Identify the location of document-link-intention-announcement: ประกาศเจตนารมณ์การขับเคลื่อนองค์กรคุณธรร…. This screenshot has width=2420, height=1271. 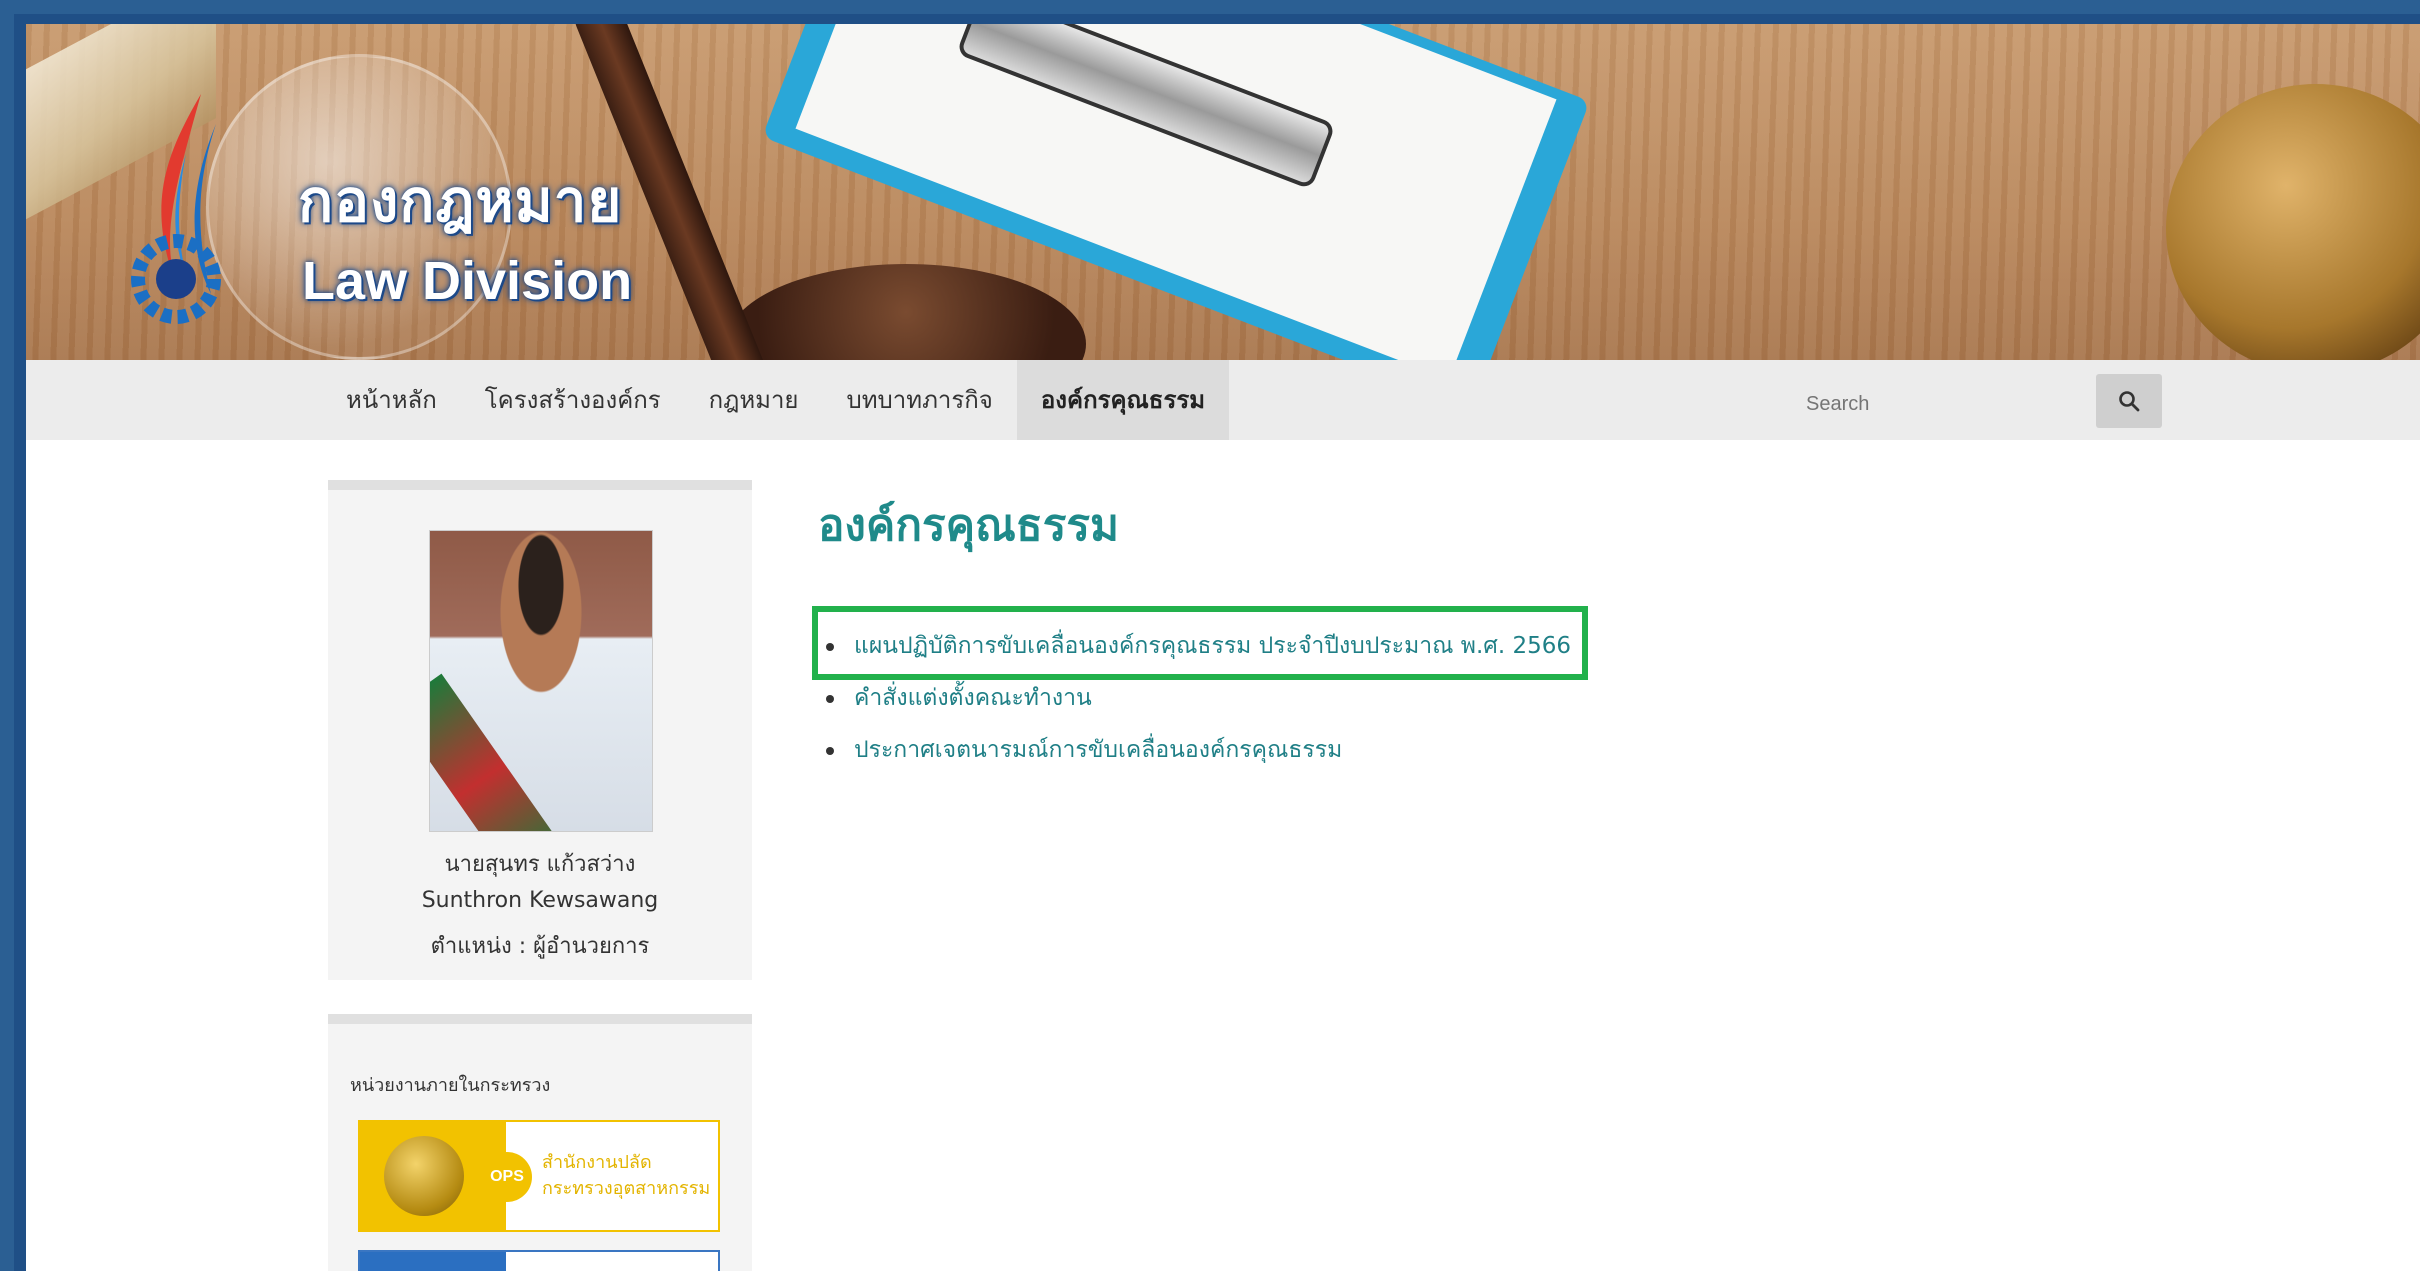
(1198, 750).